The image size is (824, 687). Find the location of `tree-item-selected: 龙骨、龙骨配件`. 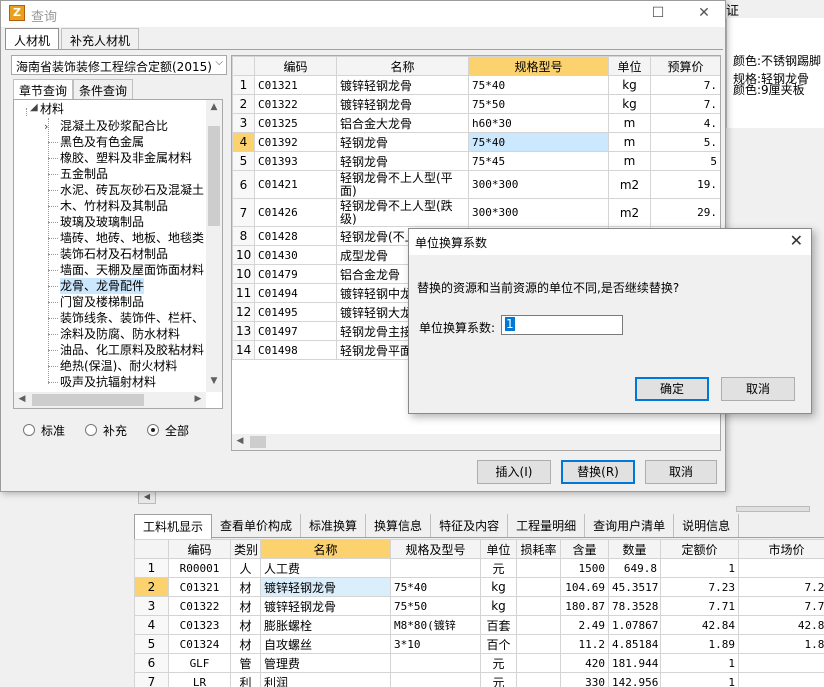

tree-item-selected: 龙骨、龙骨配件 is located at coordinates (102, 286).